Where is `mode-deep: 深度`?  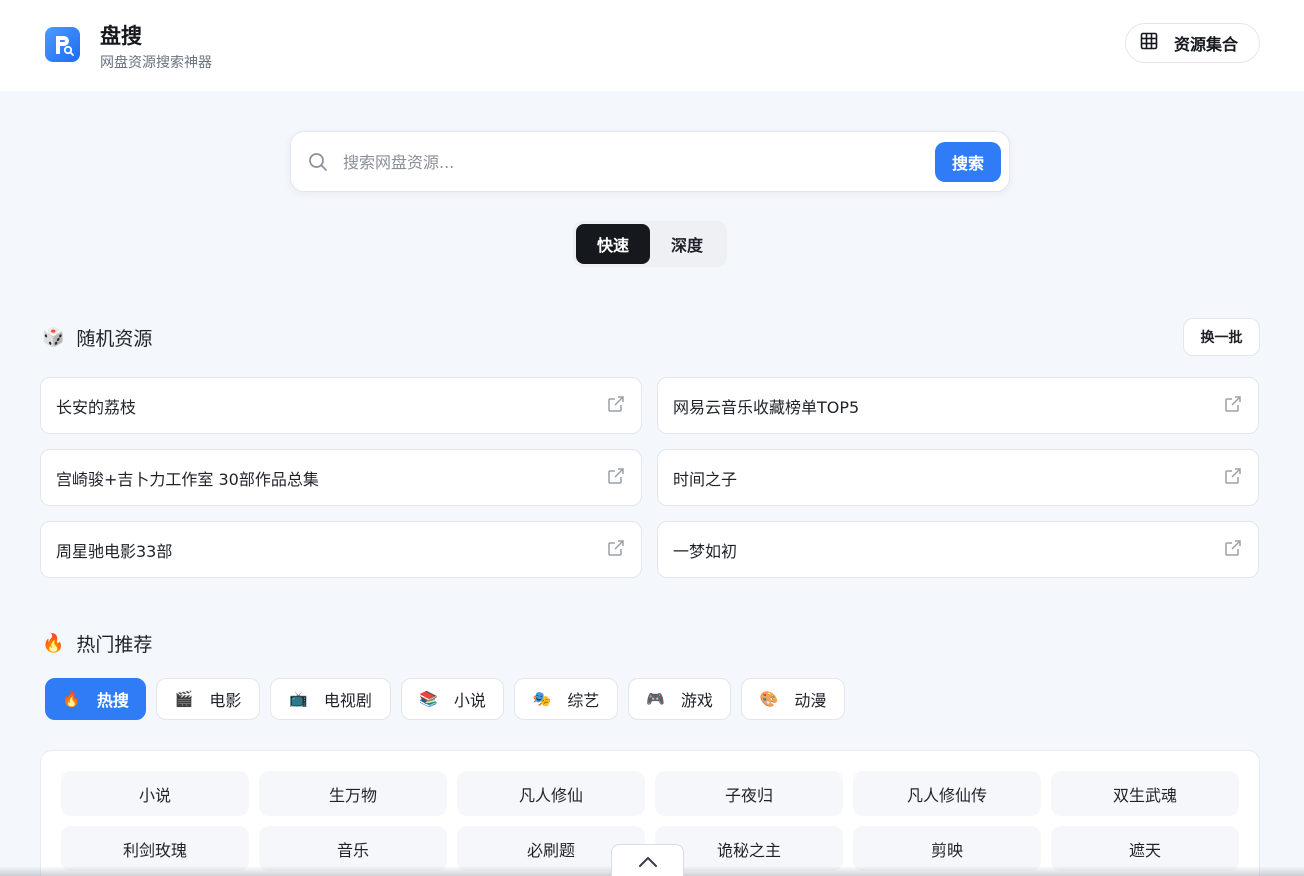
mode-deep: 深度 is located at coordinates (687, 244).